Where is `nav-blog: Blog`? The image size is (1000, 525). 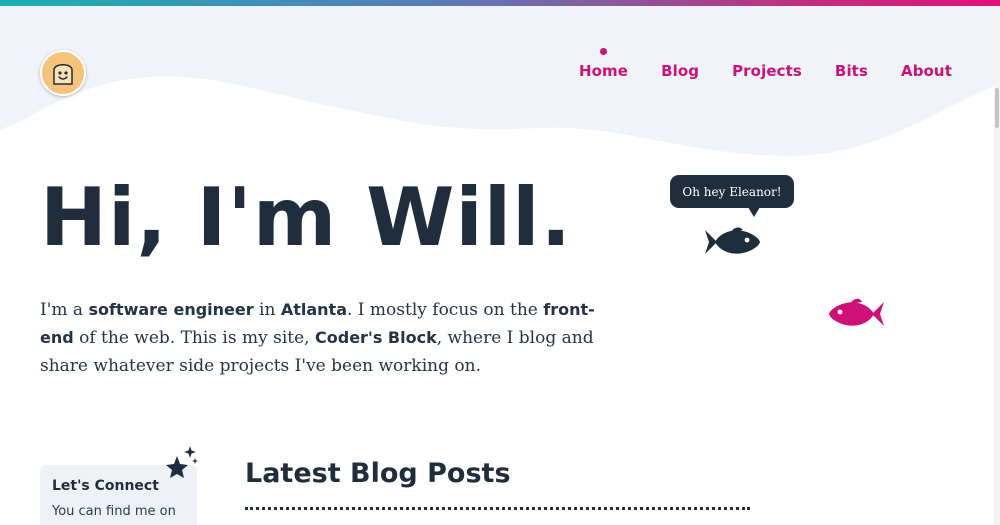
nav-blog: Blog is located at coordinates (680, 71).